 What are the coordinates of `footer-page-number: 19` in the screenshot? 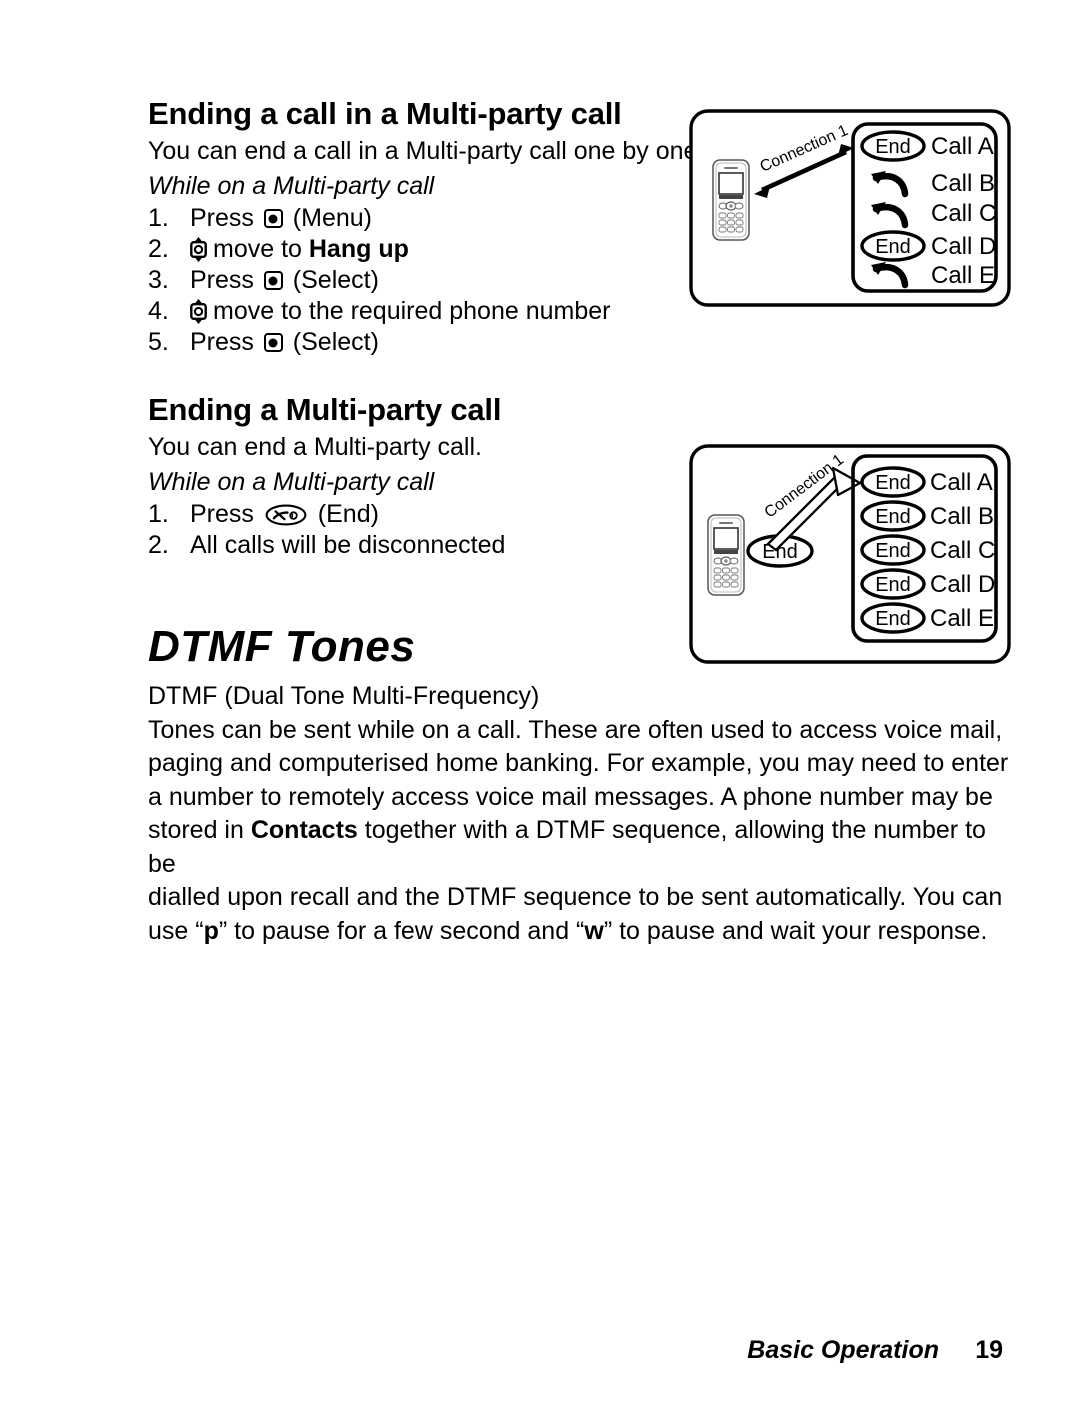 It's located at (989, 1350).